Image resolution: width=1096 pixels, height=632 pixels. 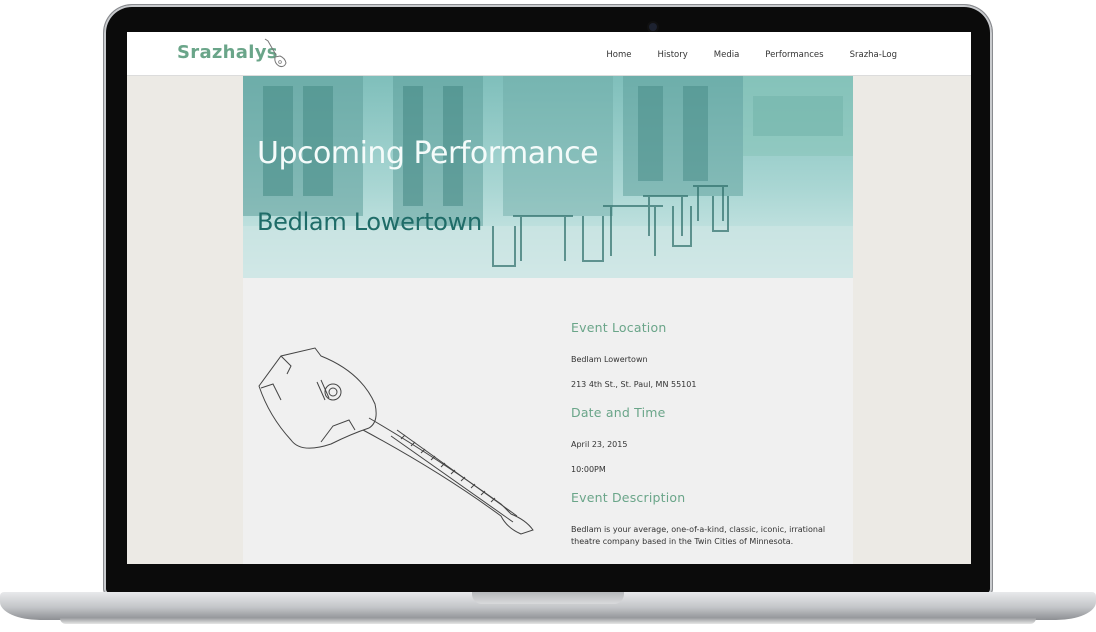 I want to click on nav-history: History, so click(x=673, y=55).